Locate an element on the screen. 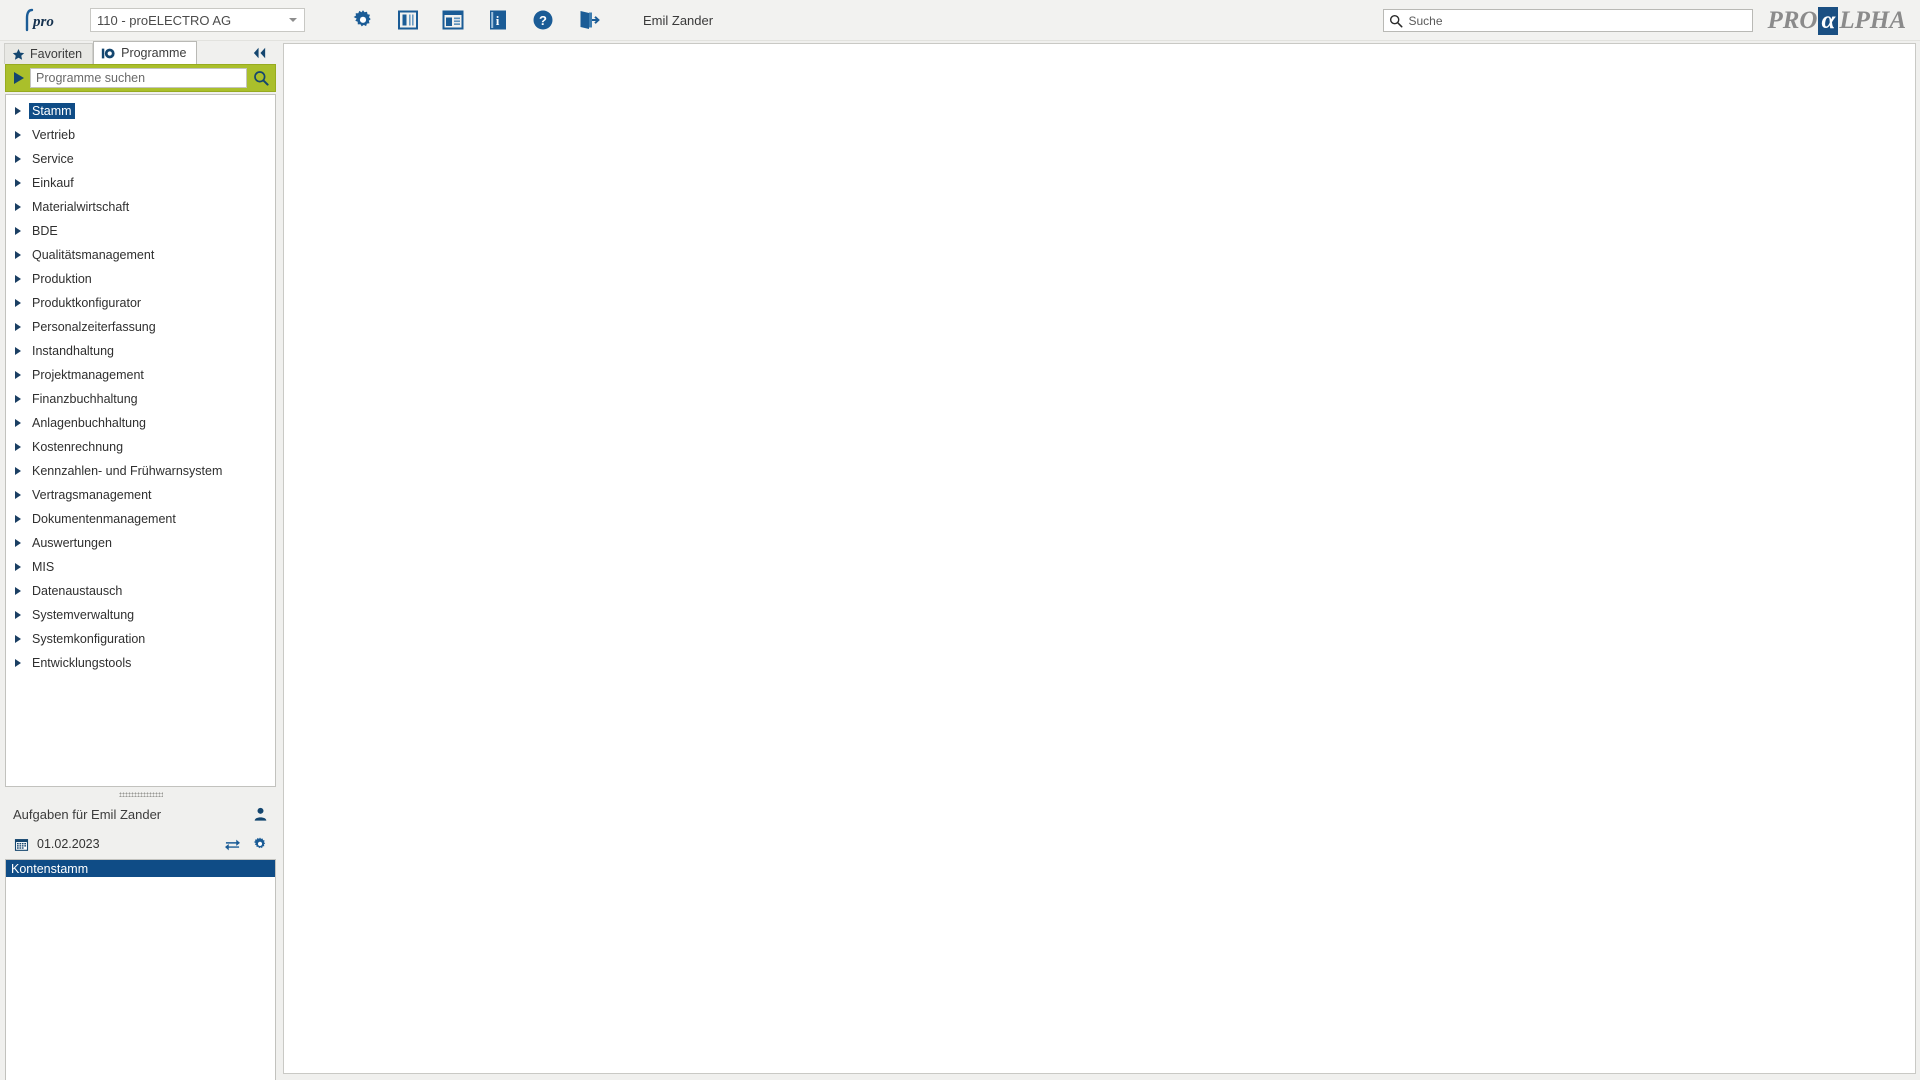 The height and width of the screenshot is (1080, 1920). tree-item: Finanzbuchhaltung is located at coordinates (140, 399).